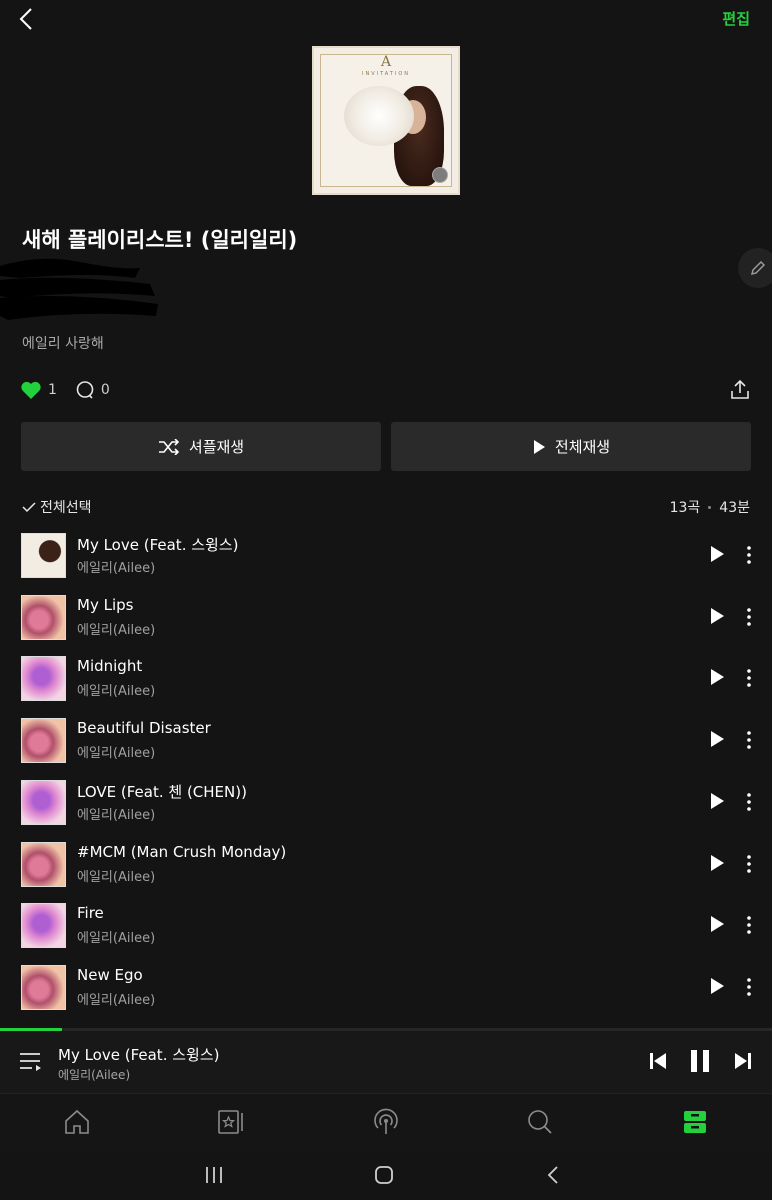 Image resolution: width=772 pixels, height=1200 pixels. Describe the element at coordinates (74, 390) in the screenshot. I see `reactions-bar: 1 0` at that location.